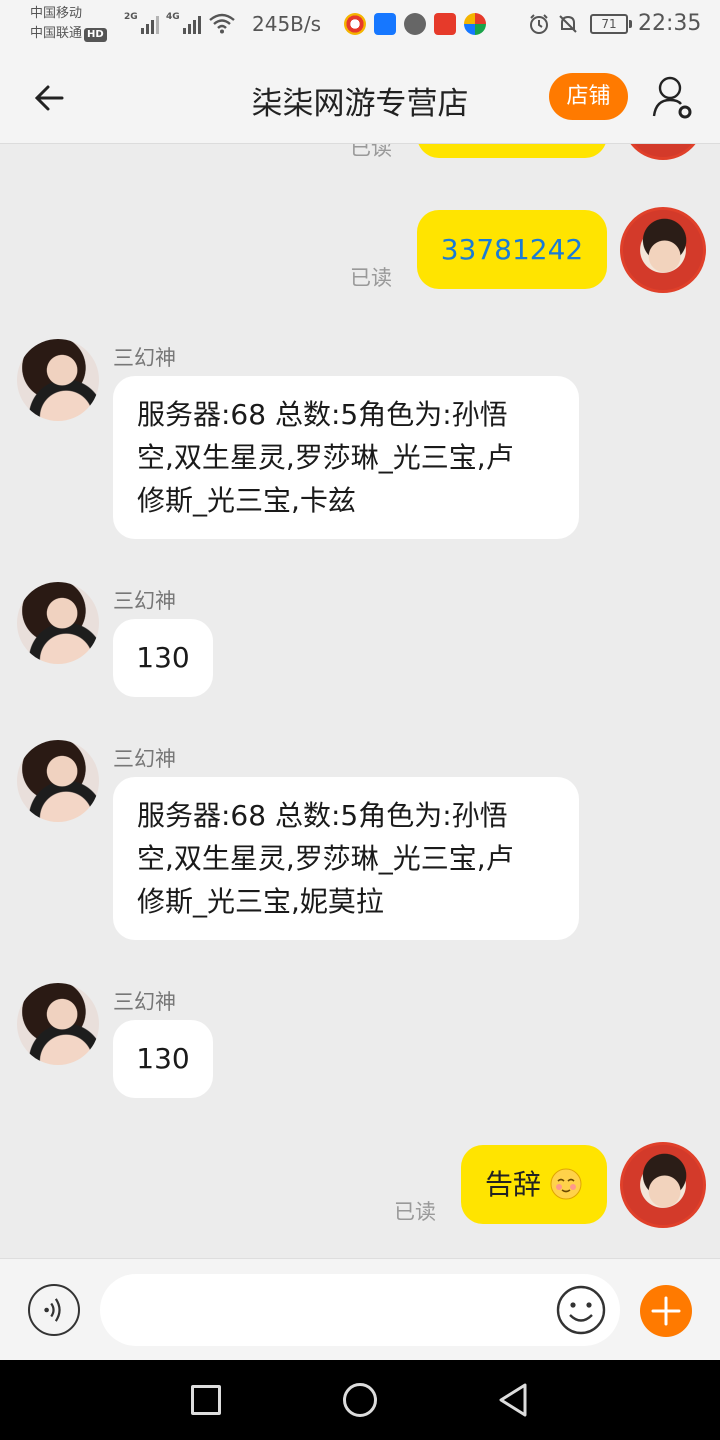 The image size is (720, 1440). I want to click on message-input-bar, so click(360, 1309).